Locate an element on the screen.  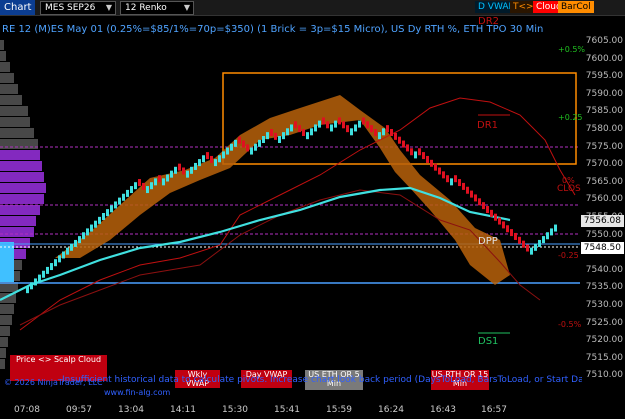
price-axis-label: 7525.00 is located at coordinates (604, 322).